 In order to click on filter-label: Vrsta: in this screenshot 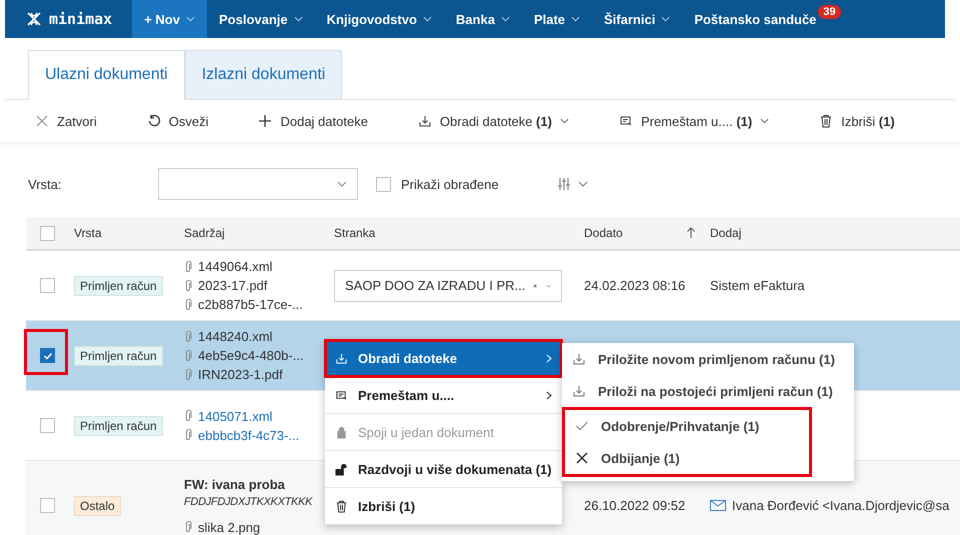, I will do `click(45, 184)`.